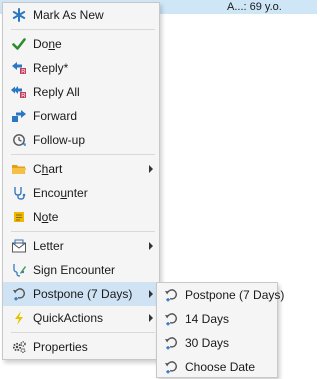 The image size is (320, 379). I want to click on menu-item-label: Postpone (7 Days), so click(83, 294).